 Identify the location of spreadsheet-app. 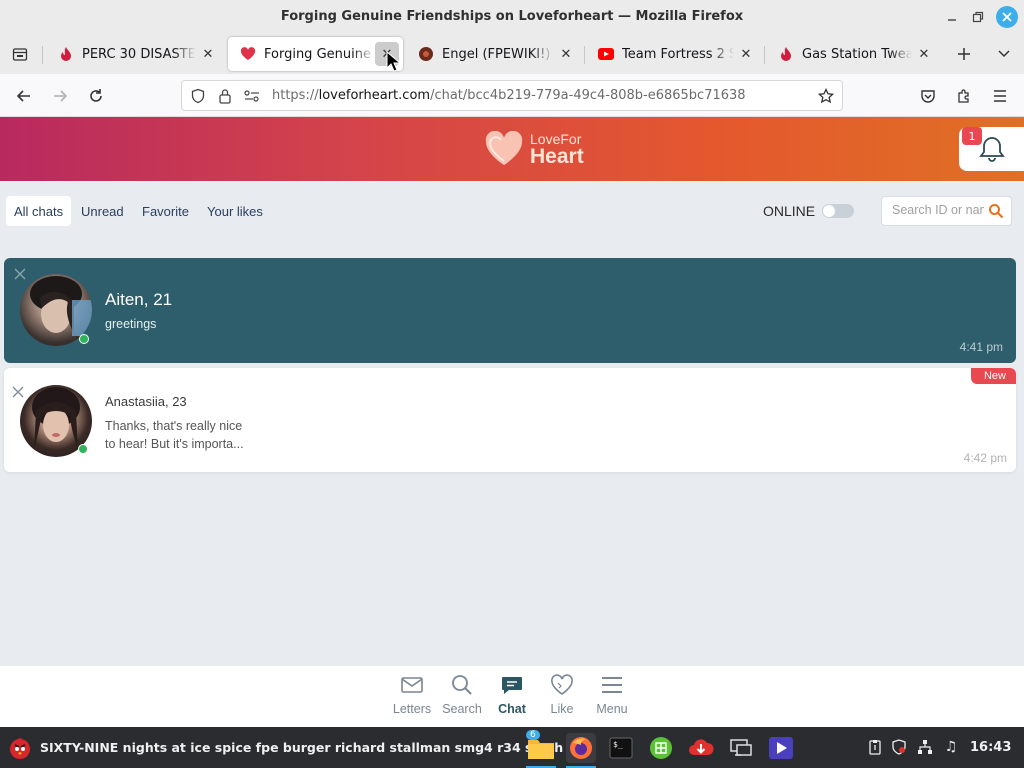
(661, 748).